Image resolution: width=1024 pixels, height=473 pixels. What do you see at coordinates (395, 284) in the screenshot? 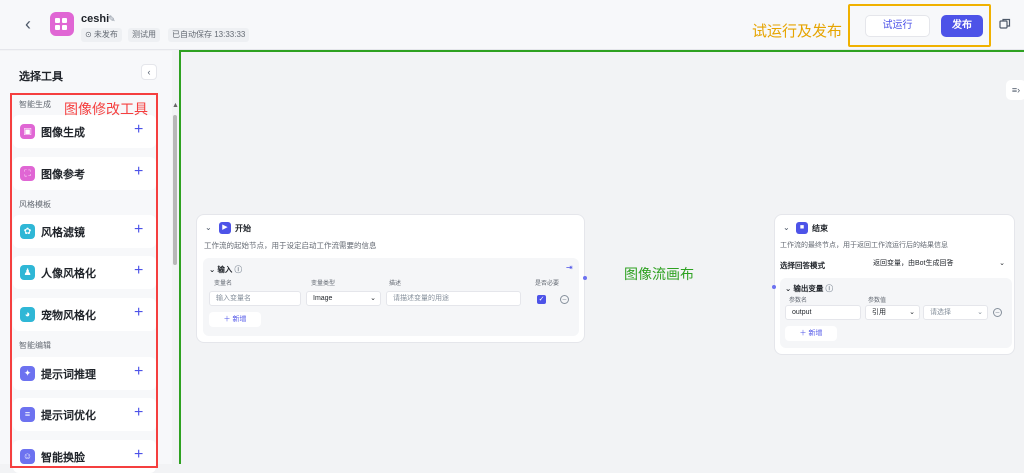
I see `column-header: 描述` at bounding box center [395, 284].